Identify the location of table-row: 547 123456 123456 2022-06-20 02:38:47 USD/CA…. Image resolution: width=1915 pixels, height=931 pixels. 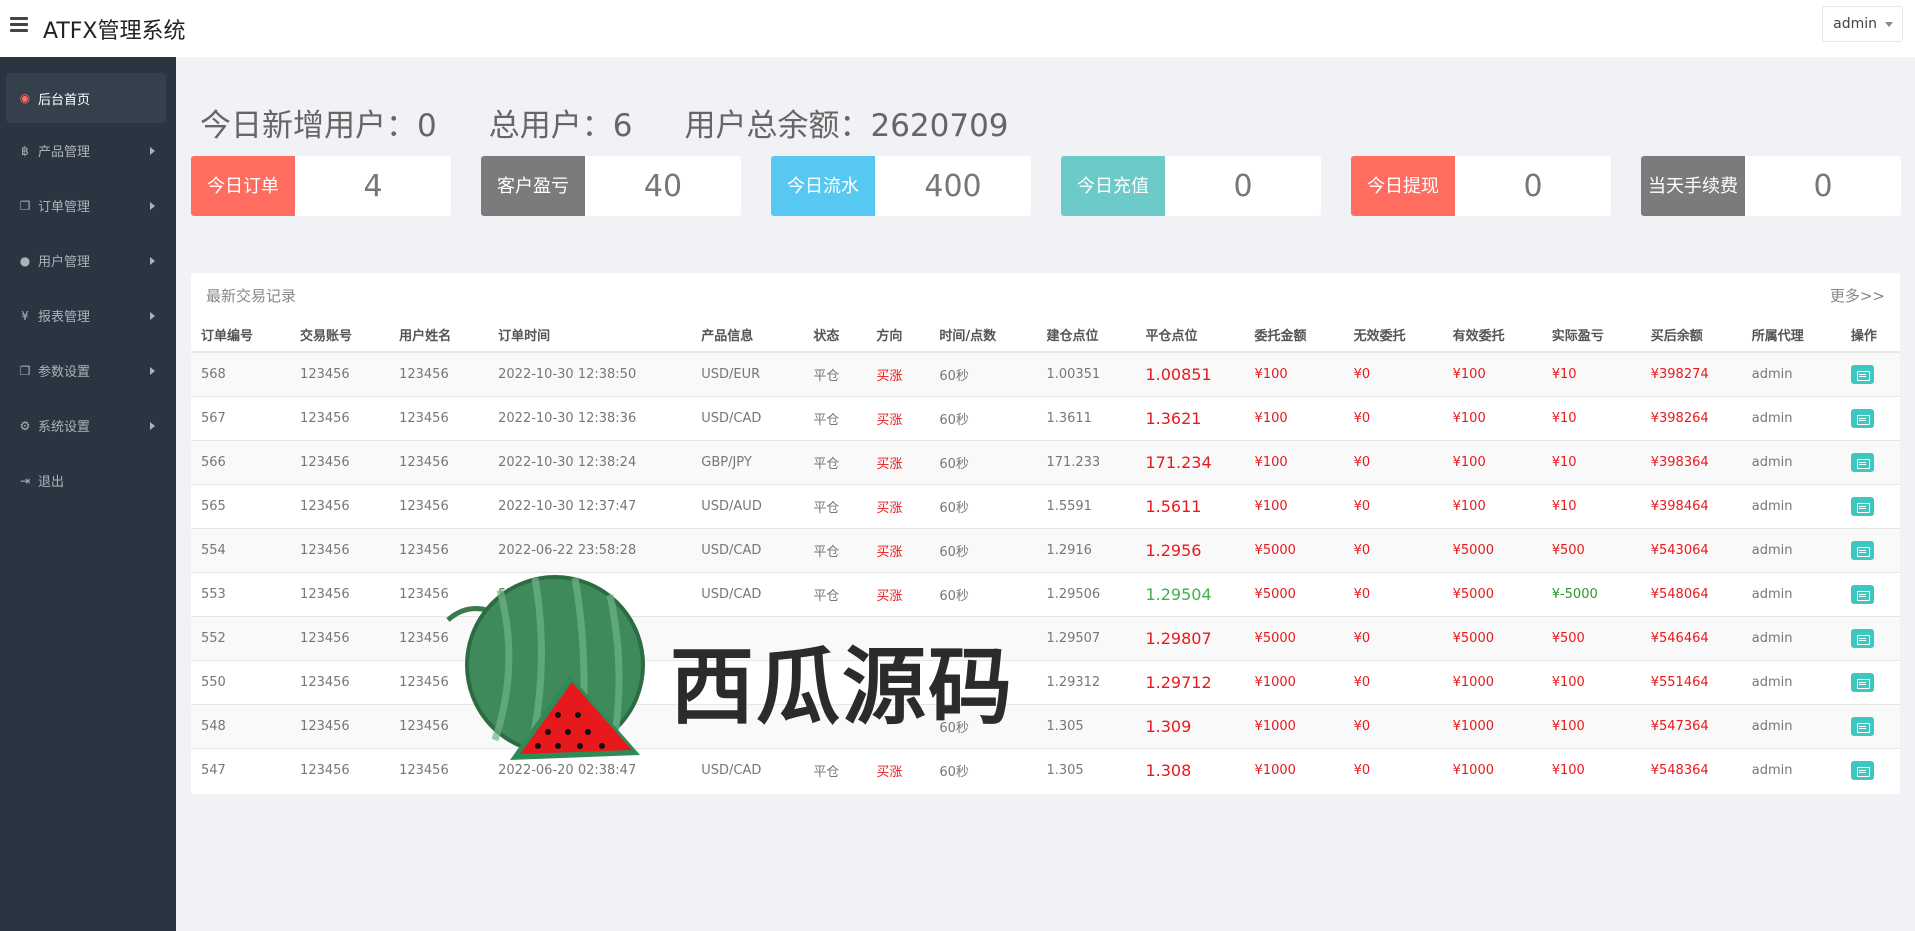
(1045, 769).